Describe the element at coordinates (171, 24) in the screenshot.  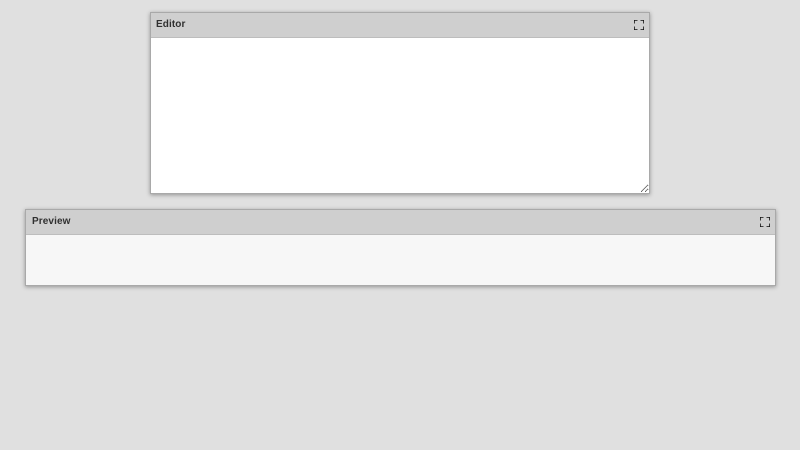
I see `editor-title: Editor` at that location.